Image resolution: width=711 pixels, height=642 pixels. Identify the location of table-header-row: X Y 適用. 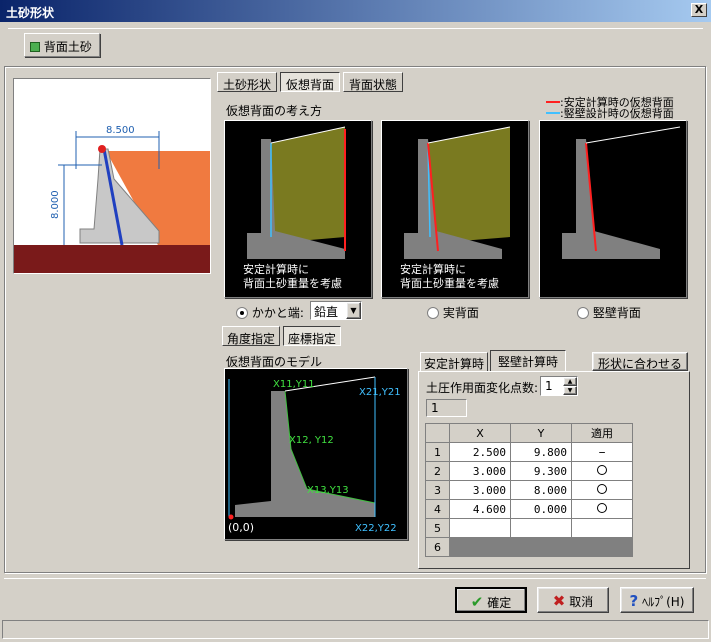
(529, 433).